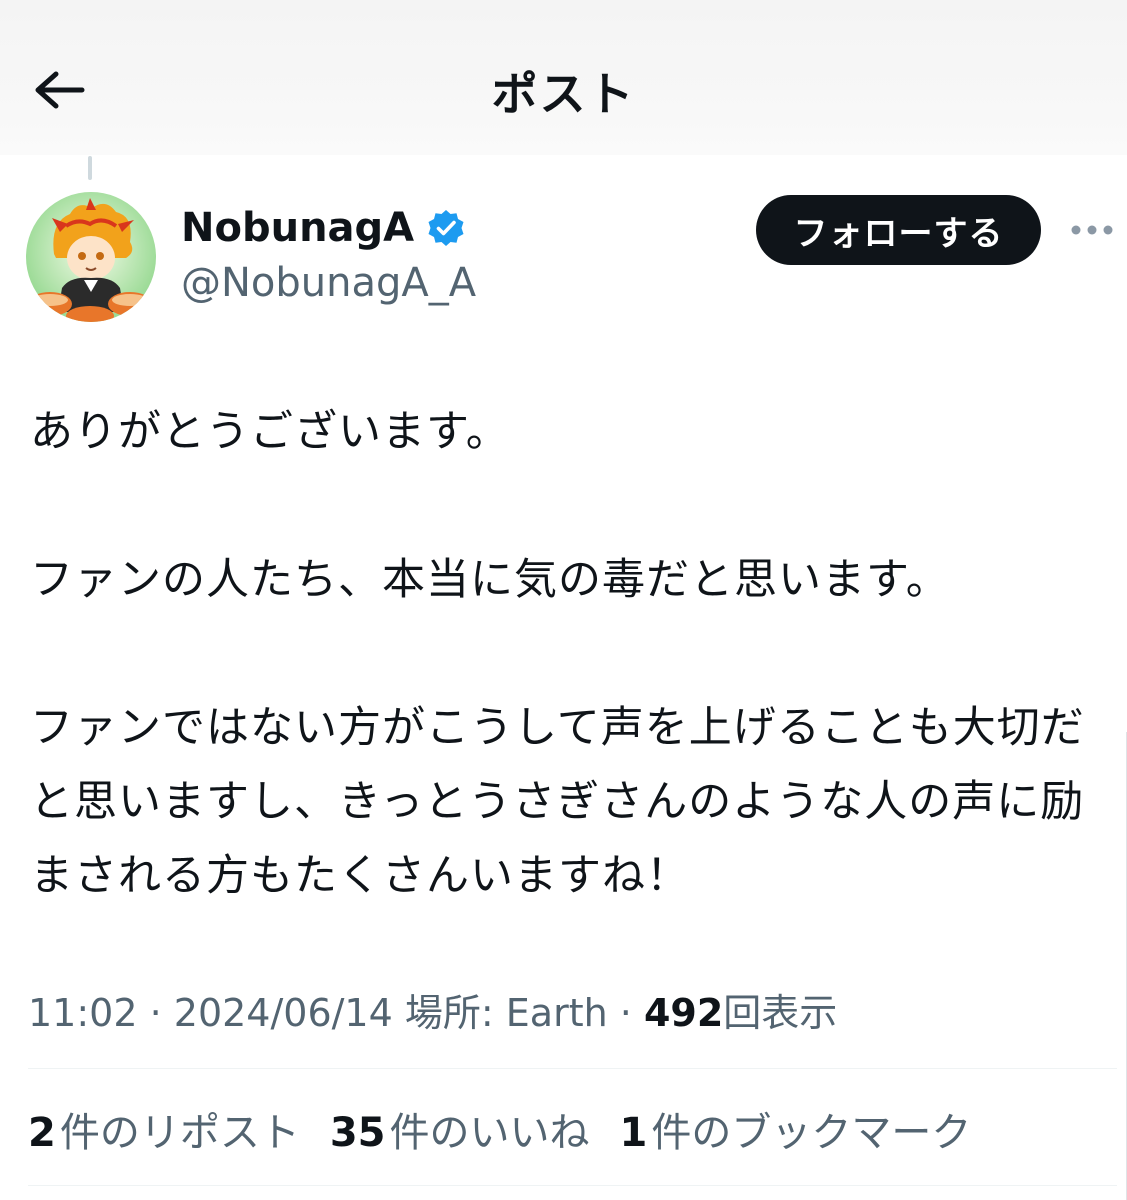  Describe the element at coordinates (506, 1013) in the screenshot. I see `tweet-location: 場所: Earth` at that location.